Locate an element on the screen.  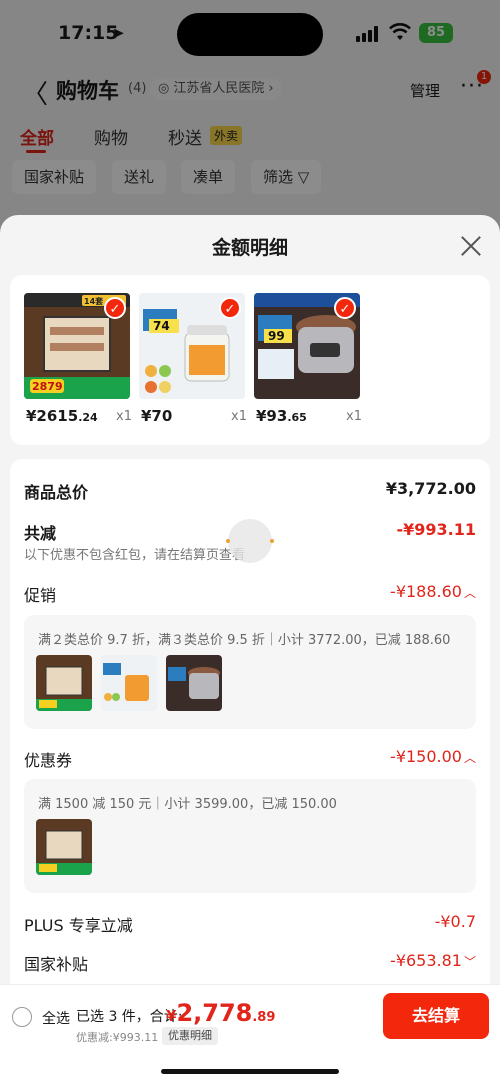
chevron-down-icon: ﹀ is located at coordinates (469, 962).